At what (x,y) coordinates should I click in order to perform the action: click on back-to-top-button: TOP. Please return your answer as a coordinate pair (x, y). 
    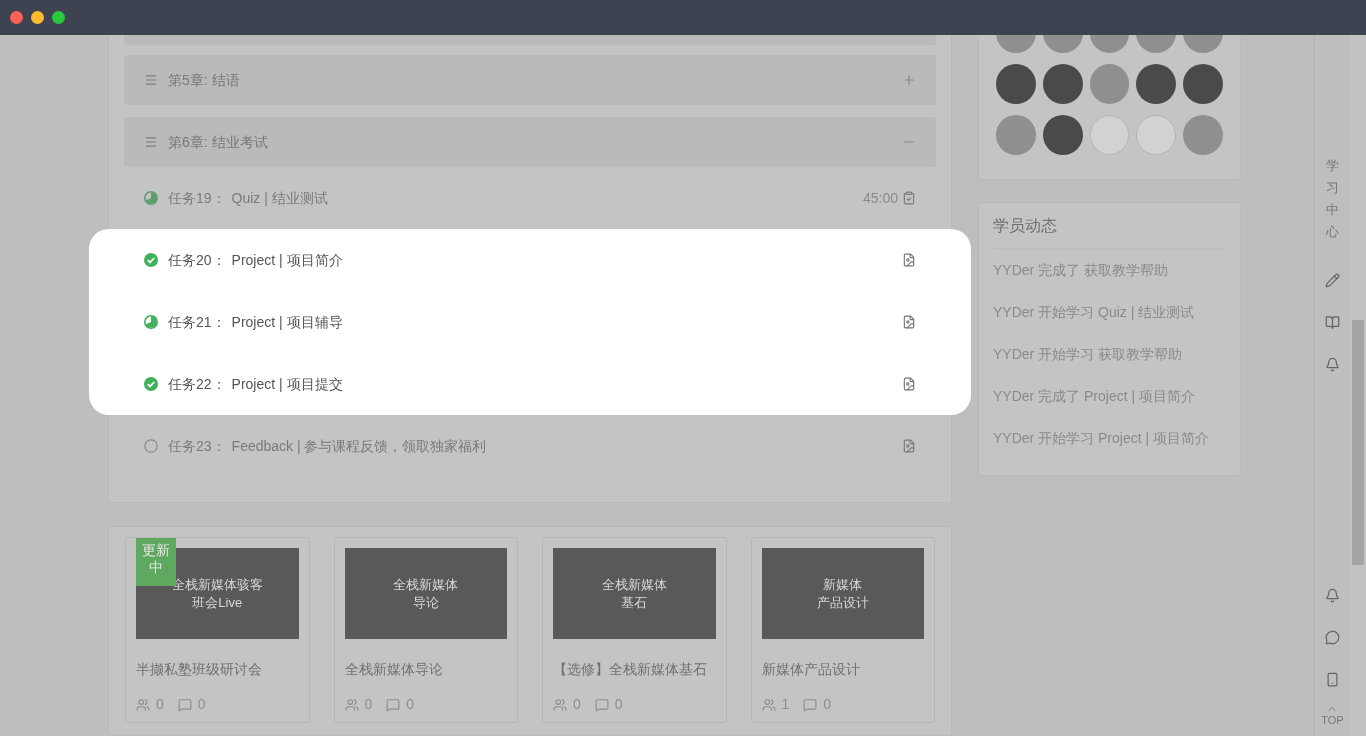
    Looking at the image, I should click on (1332, 714).